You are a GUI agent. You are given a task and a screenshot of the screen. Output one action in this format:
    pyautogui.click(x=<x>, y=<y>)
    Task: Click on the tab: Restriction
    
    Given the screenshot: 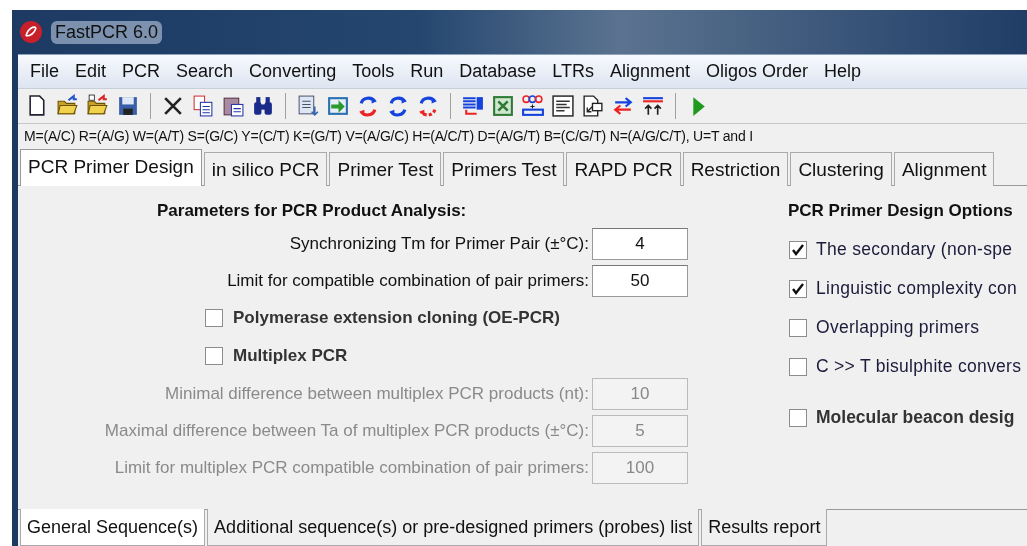 What is the action you would take?
    pyautogui.click(x=735, y=169)
    